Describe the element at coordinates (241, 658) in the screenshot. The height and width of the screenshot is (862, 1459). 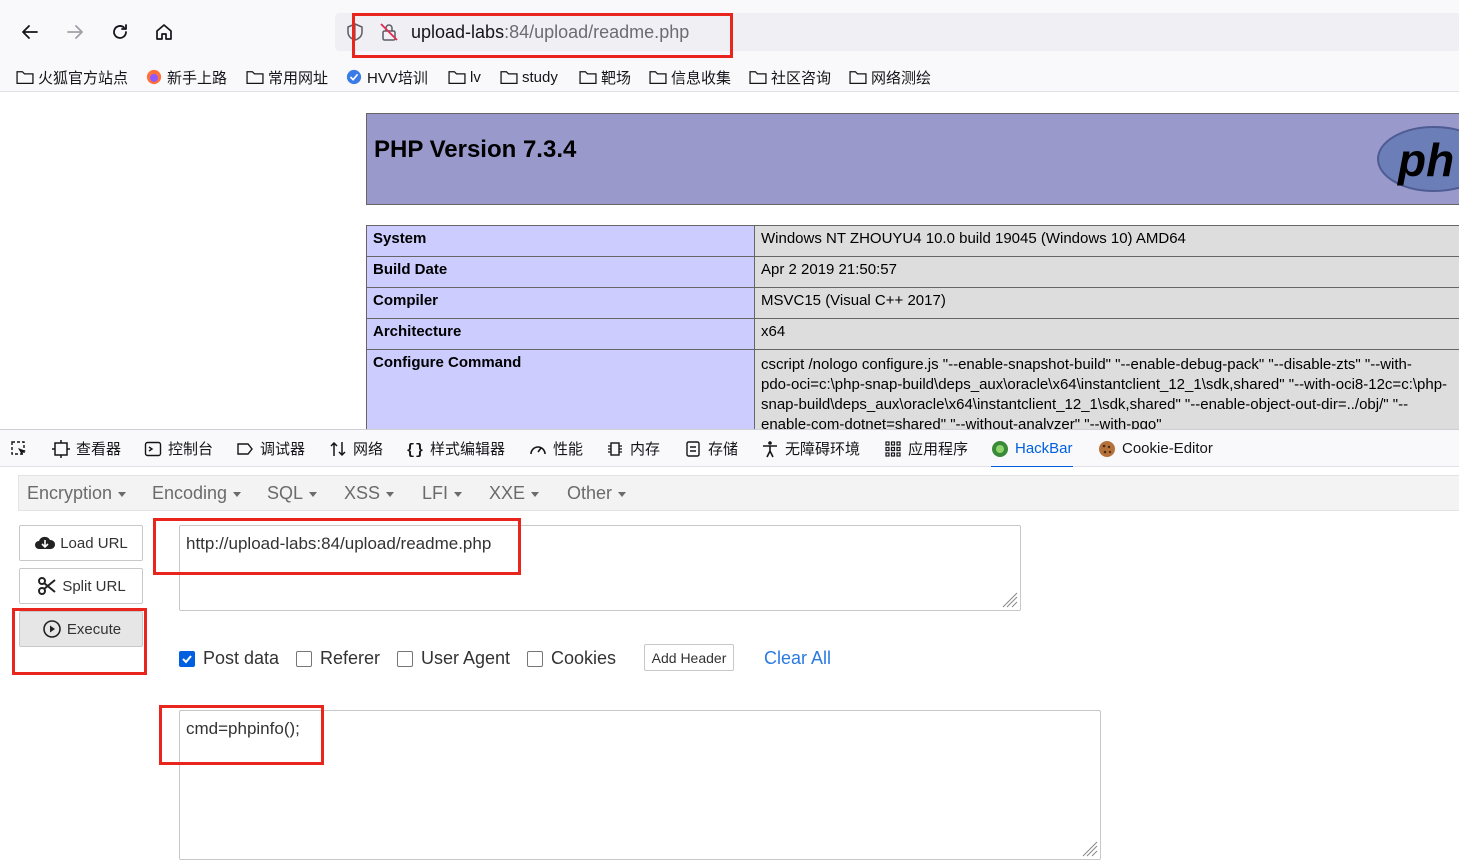
I see `checkbox-label: Post data` at that location.